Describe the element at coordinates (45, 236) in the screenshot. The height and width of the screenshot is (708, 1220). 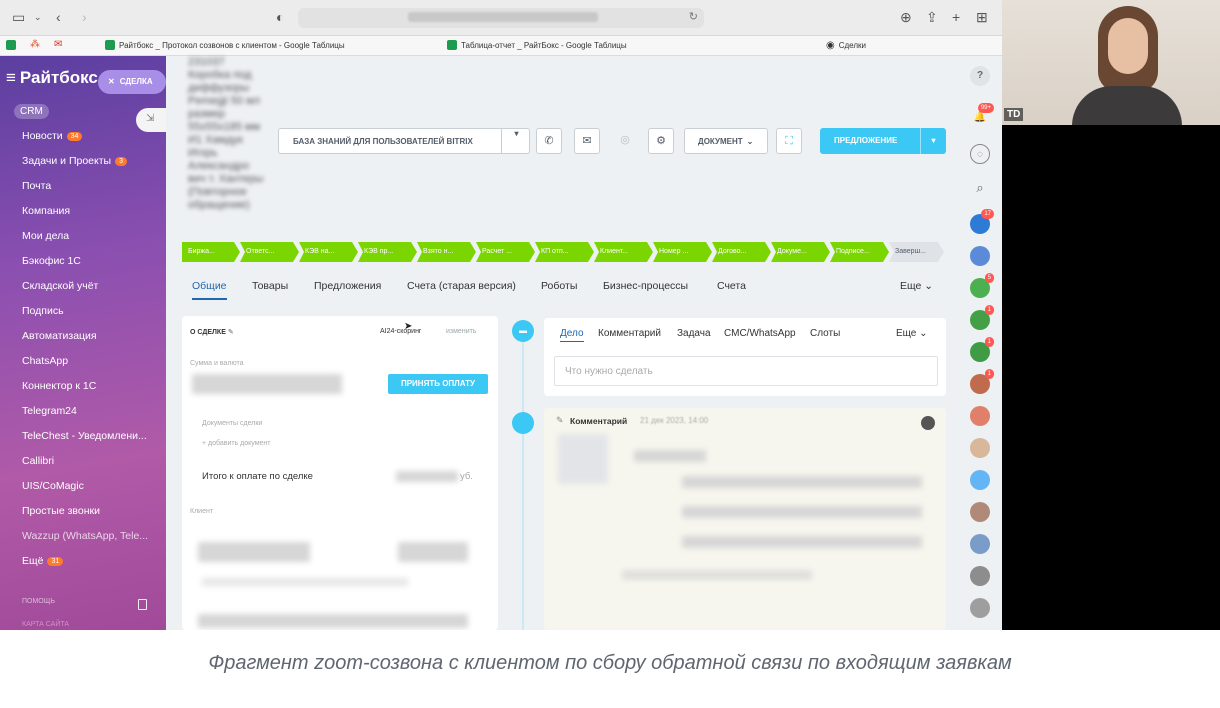
I see `nav-item-my-tasks: Мои дела` at that location.